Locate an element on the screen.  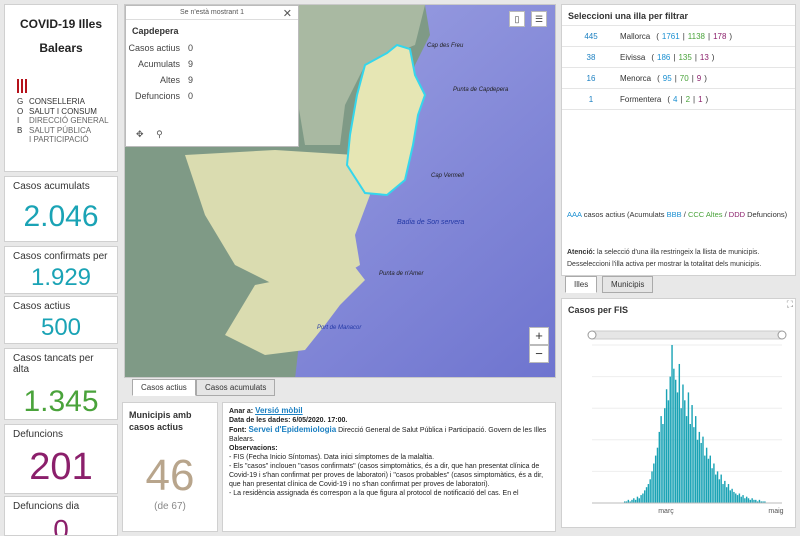
pan-icon: ✥ is located at coordinates (140, 134).